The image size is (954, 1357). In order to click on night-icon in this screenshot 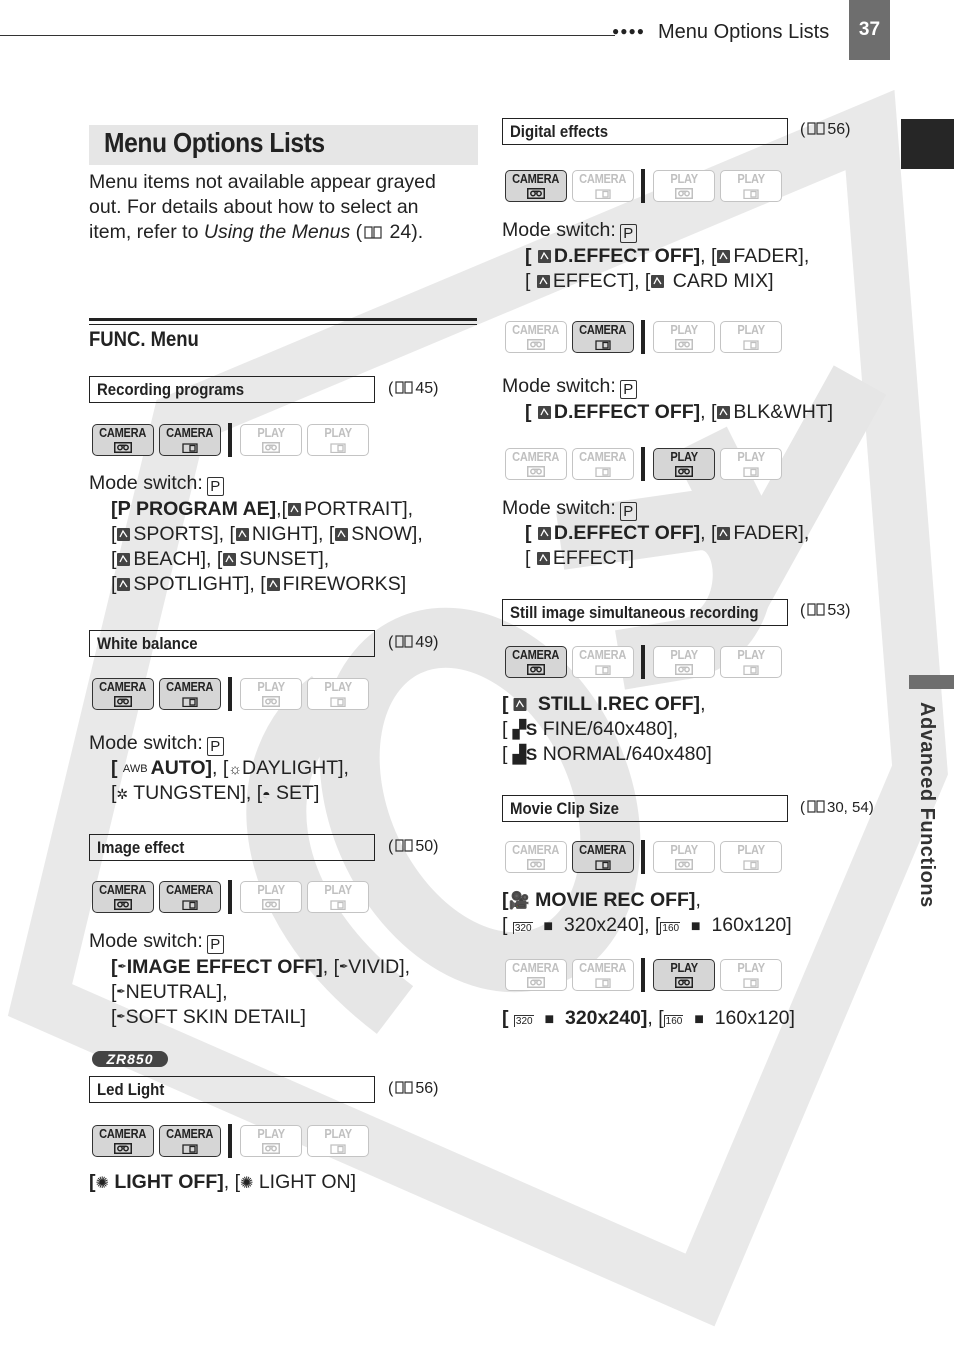, I will do `click(242, 534)`.